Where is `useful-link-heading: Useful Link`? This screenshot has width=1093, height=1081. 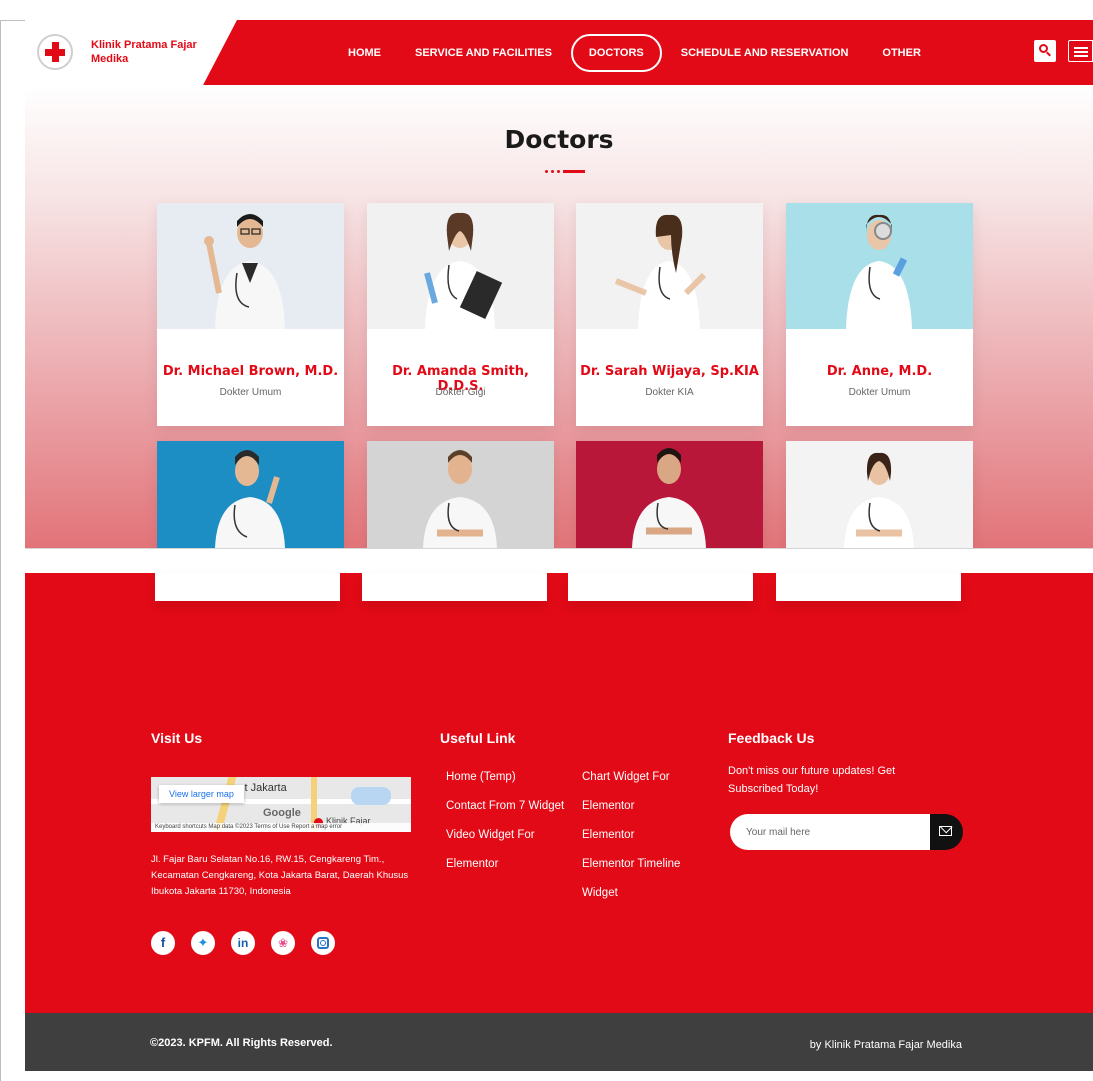
useful-link-heading: Useful Link is located at coordinates (478, 738).